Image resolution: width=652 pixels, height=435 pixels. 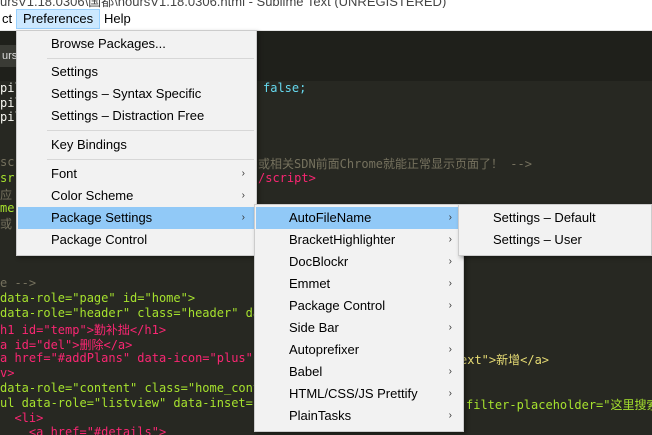 What do you see at coordinates (359, 372) in the screenshot?
I see `menu-item-babel: Babel ›` at bounding box center [359, 372].